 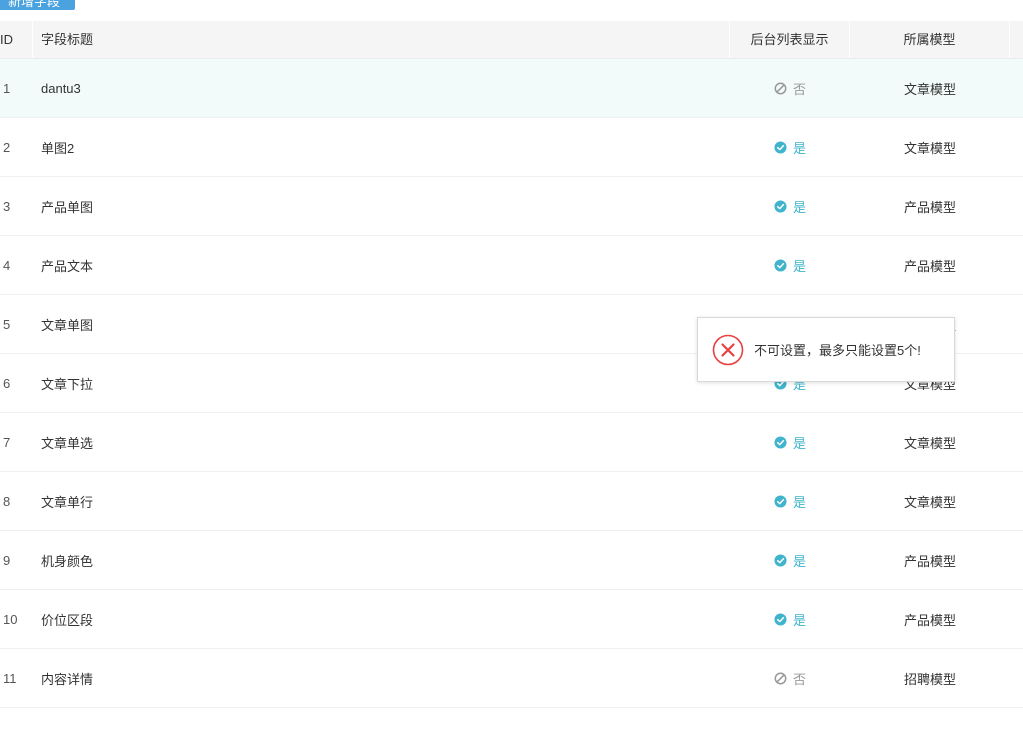 What do you see at coordinates (511, 147) in the screenshot?
I see `table-row: 2 单图2 是 文章模型` at bounding box center [511, 147].